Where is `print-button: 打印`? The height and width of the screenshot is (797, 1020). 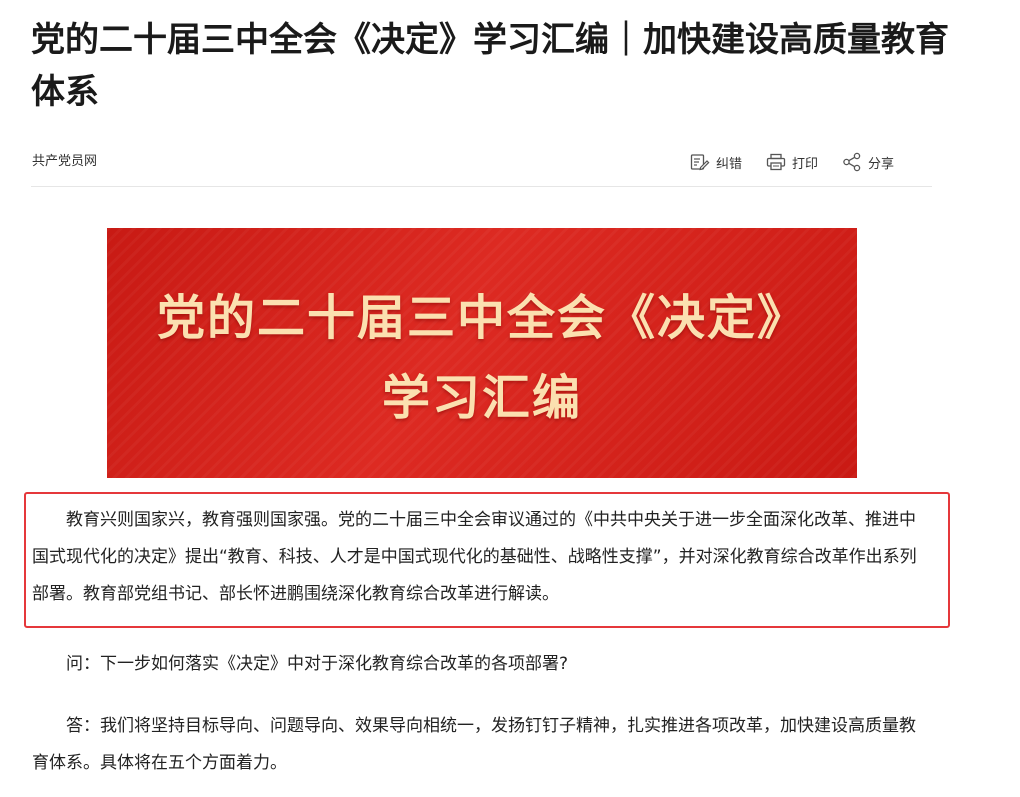
print-button: 打印 is located at coordinates (792, 162).